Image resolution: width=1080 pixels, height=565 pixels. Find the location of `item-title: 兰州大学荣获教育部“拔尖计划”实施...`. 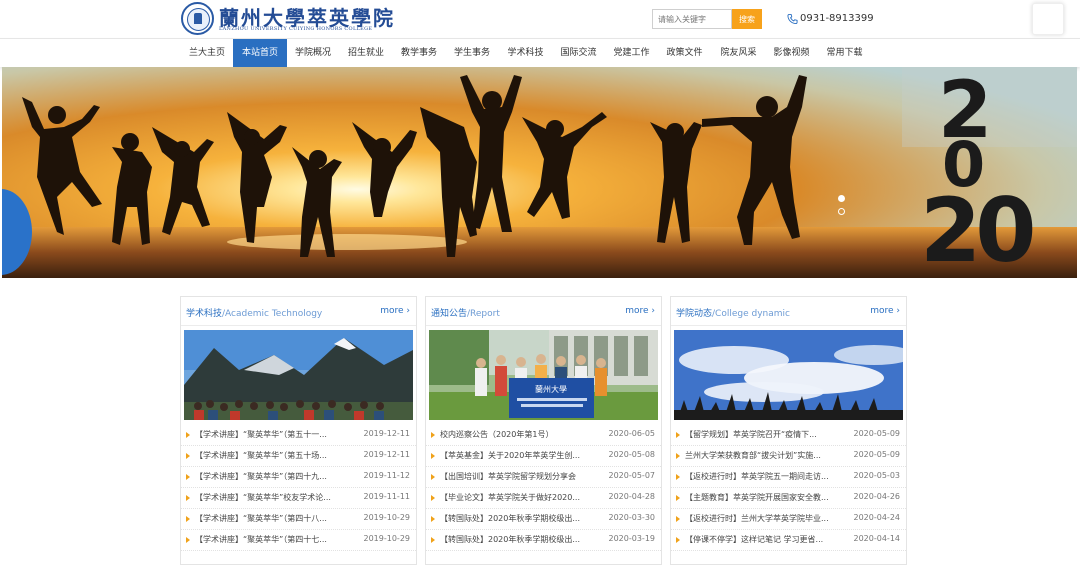

item-title: 兰州大学荣获教育部“拔尖计划”实施... is located at coordinates (767, 455).